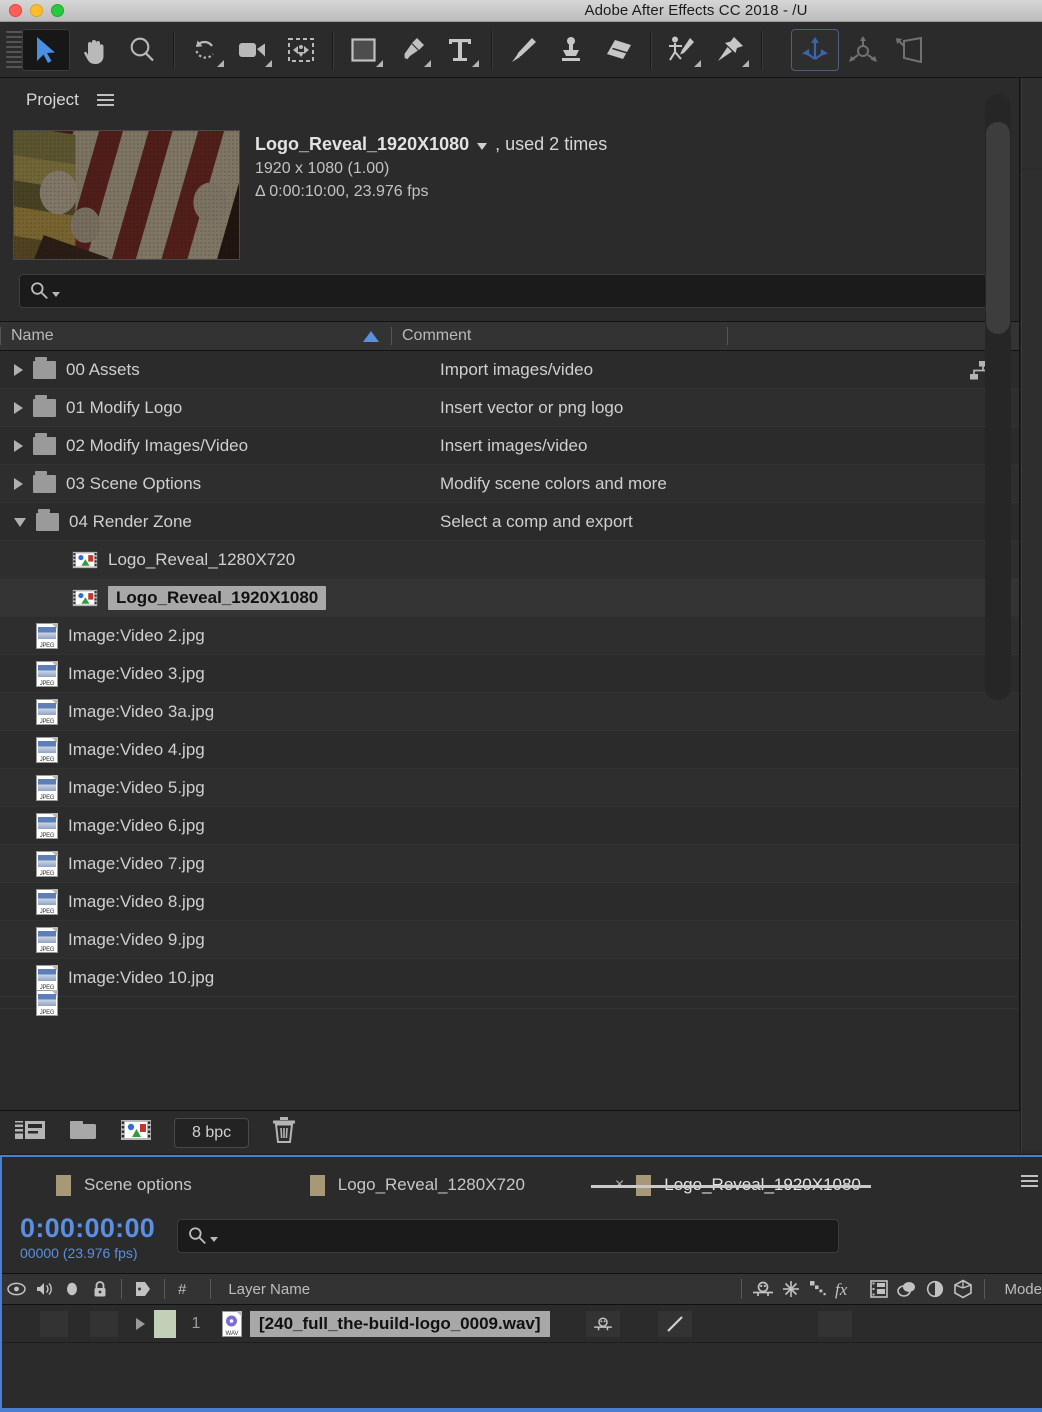 Image resolution: width=1042 pixels, height=1412 pixels. What do you see at coordinates (509, 940) in the screenshot?
I see `project-row: JPEG Image:Video 9.jpg` at bounding box center [509, 940].